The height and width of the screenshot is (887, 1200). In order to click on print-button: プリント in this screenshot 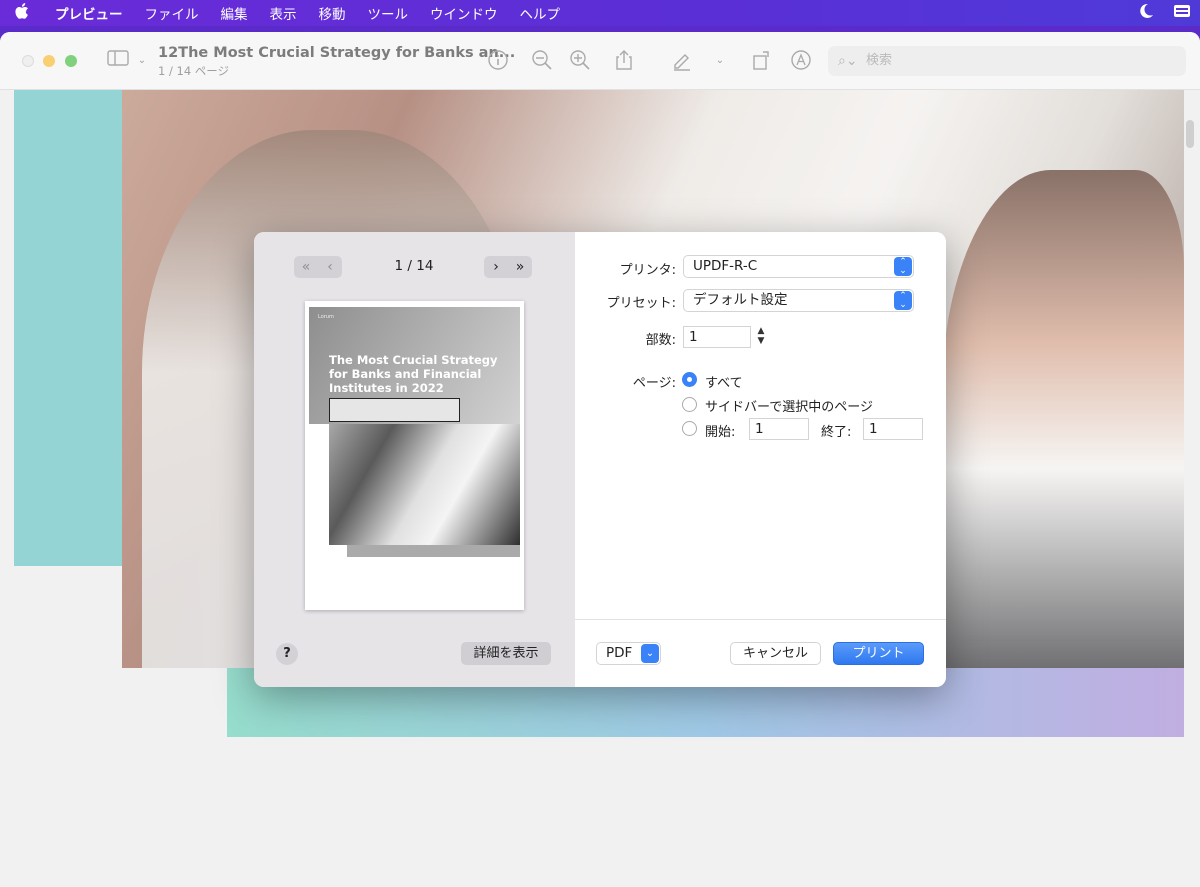, I will do `click(878, 653)`.